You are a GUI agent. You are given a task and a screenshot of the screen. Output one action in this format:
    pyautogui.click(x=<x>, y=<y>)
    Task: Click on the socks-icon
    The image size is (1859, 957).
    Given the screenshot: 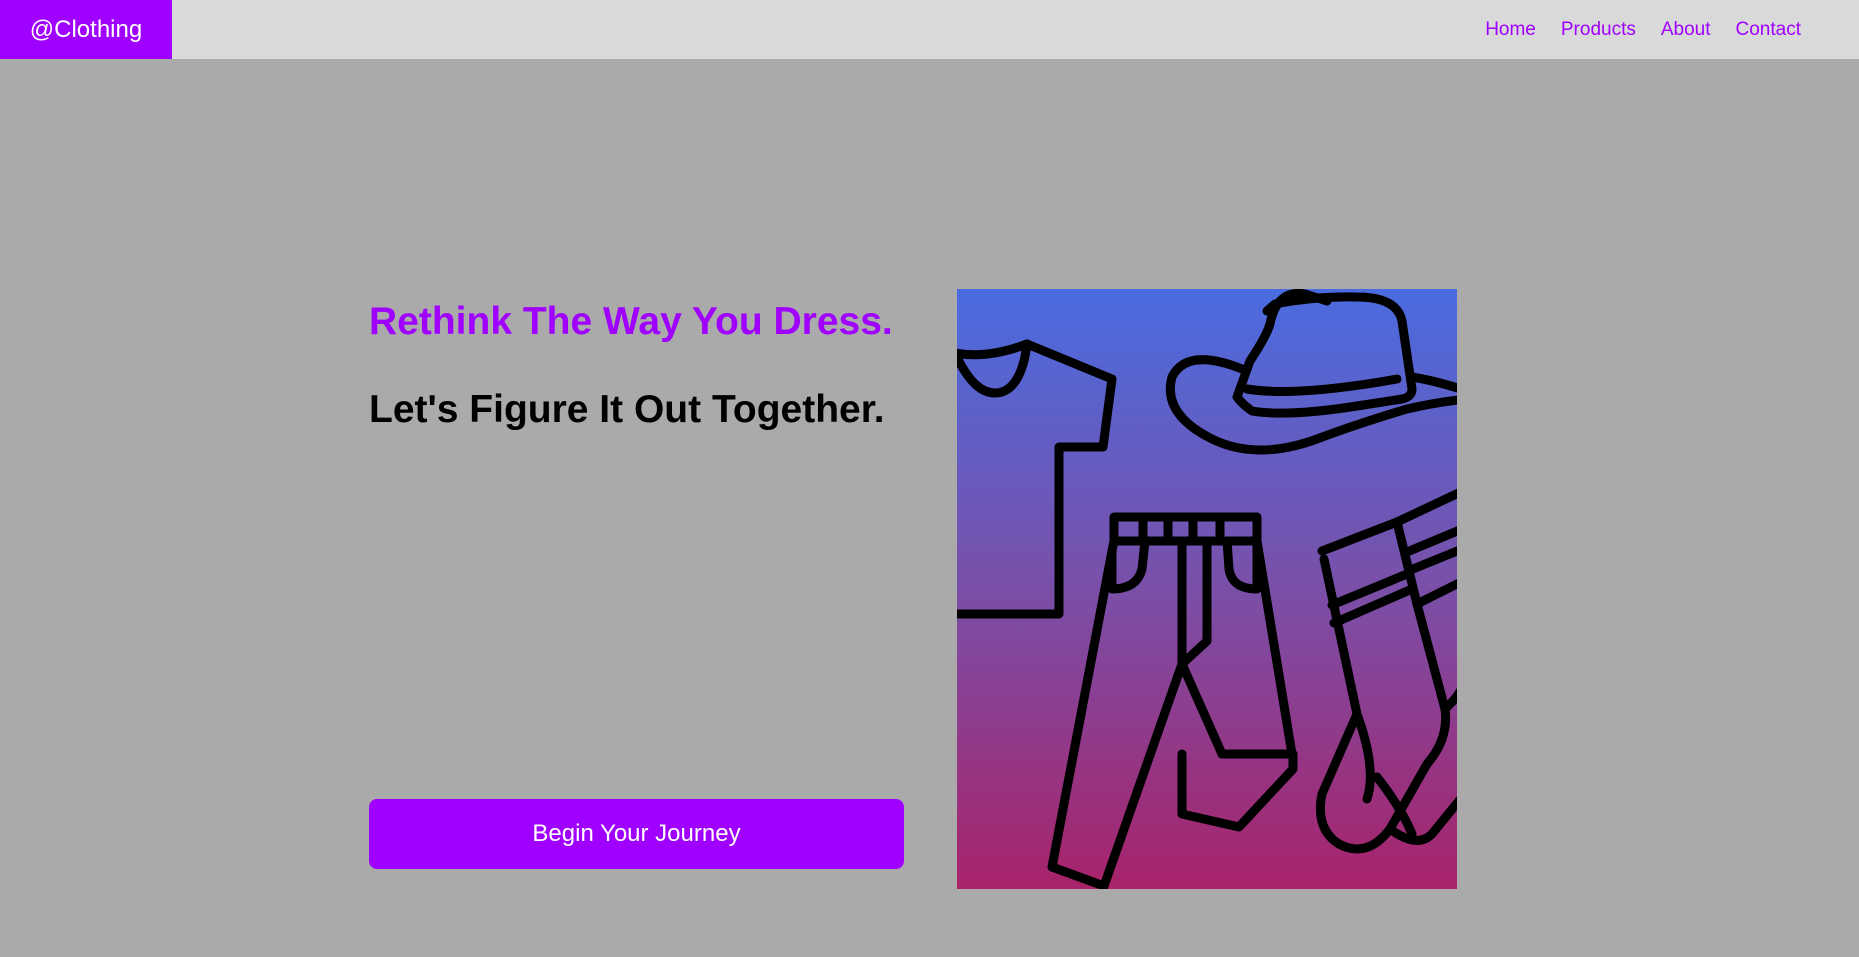 What is the action you would take?
    pyautogui.click(x=1386, y=671)
    